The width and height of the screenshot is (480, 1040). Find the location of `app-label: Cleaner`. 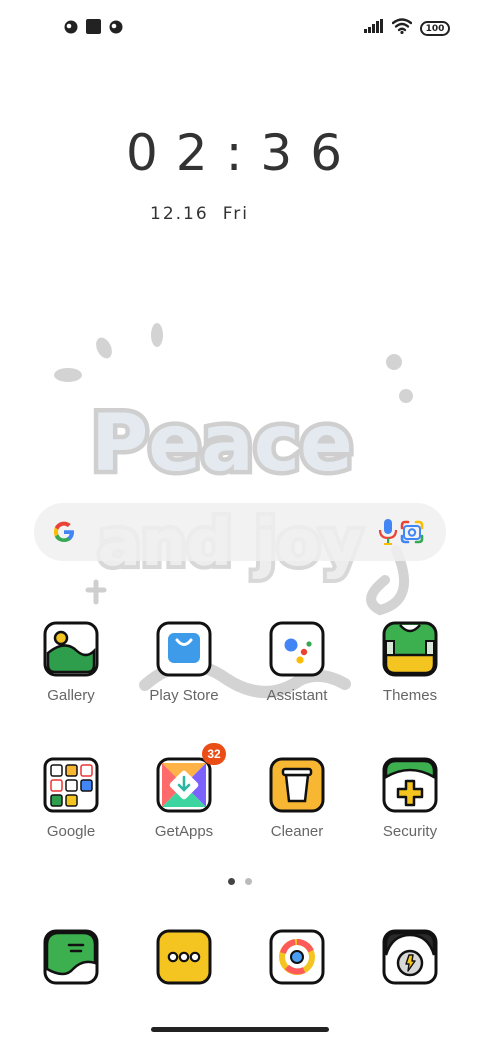

app-label: Cleaner is located at coordinates (297, 831).